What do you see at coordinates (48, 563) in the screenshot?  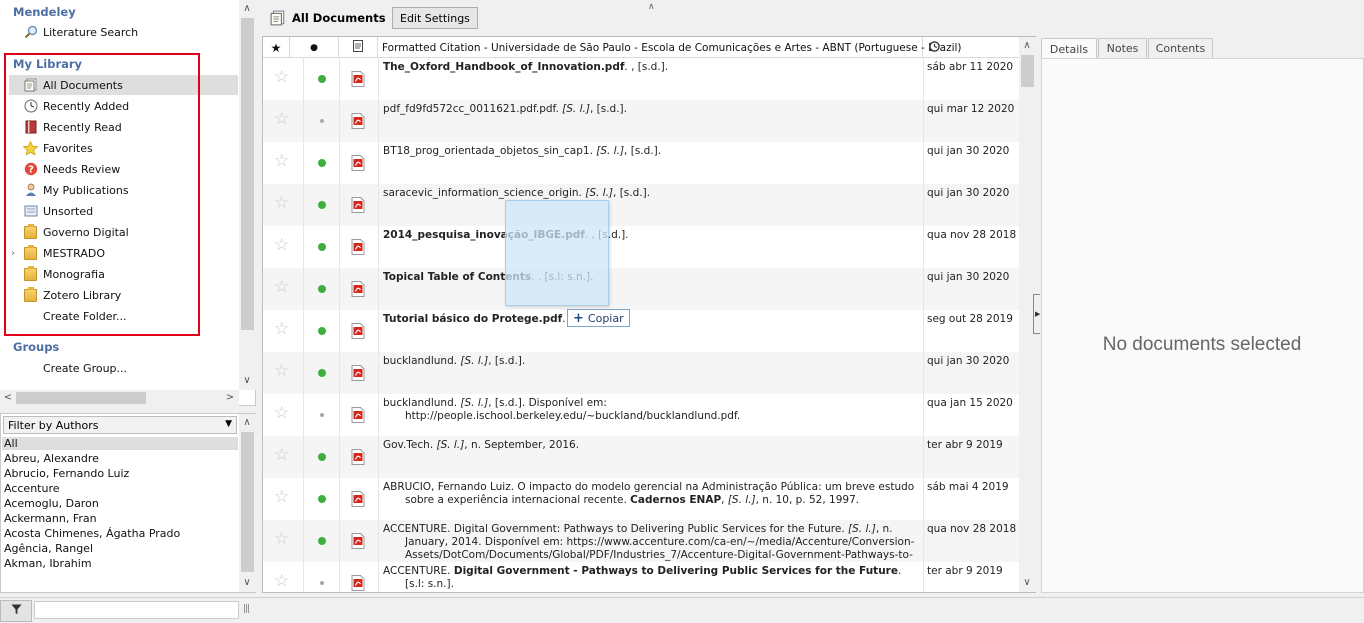 I see `author-item: Akman, Ibrahim` at bounding box center [48, 563].